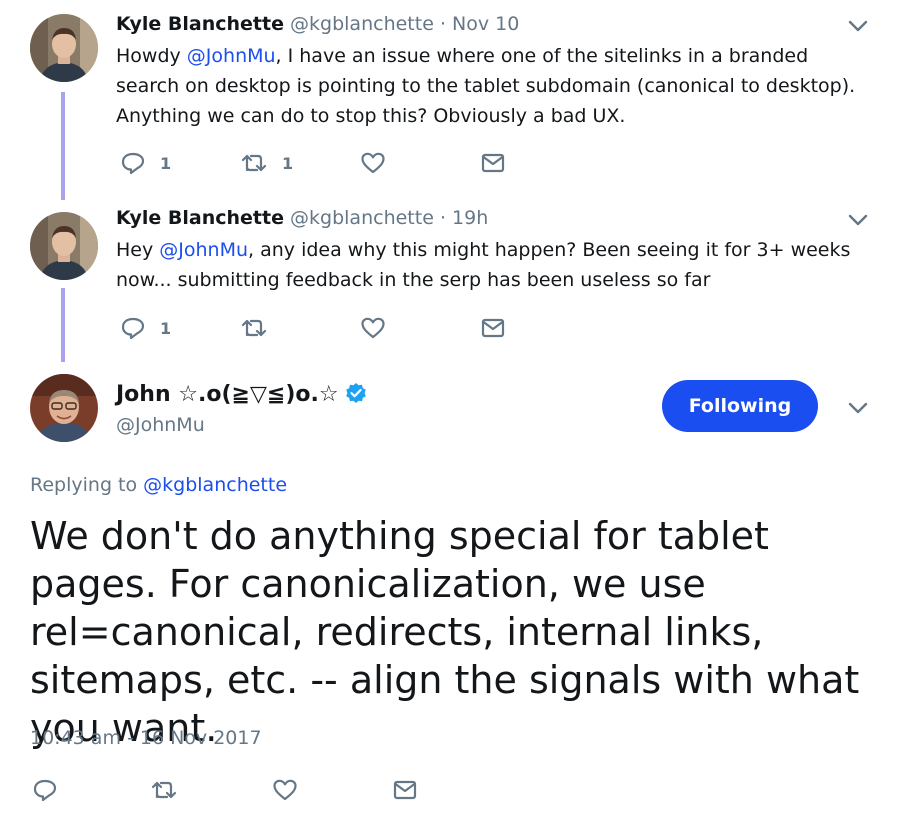 The height and width of the screenshot is (824, 916). I want to click on author-handle: @JohnMu, so click(160, 425).